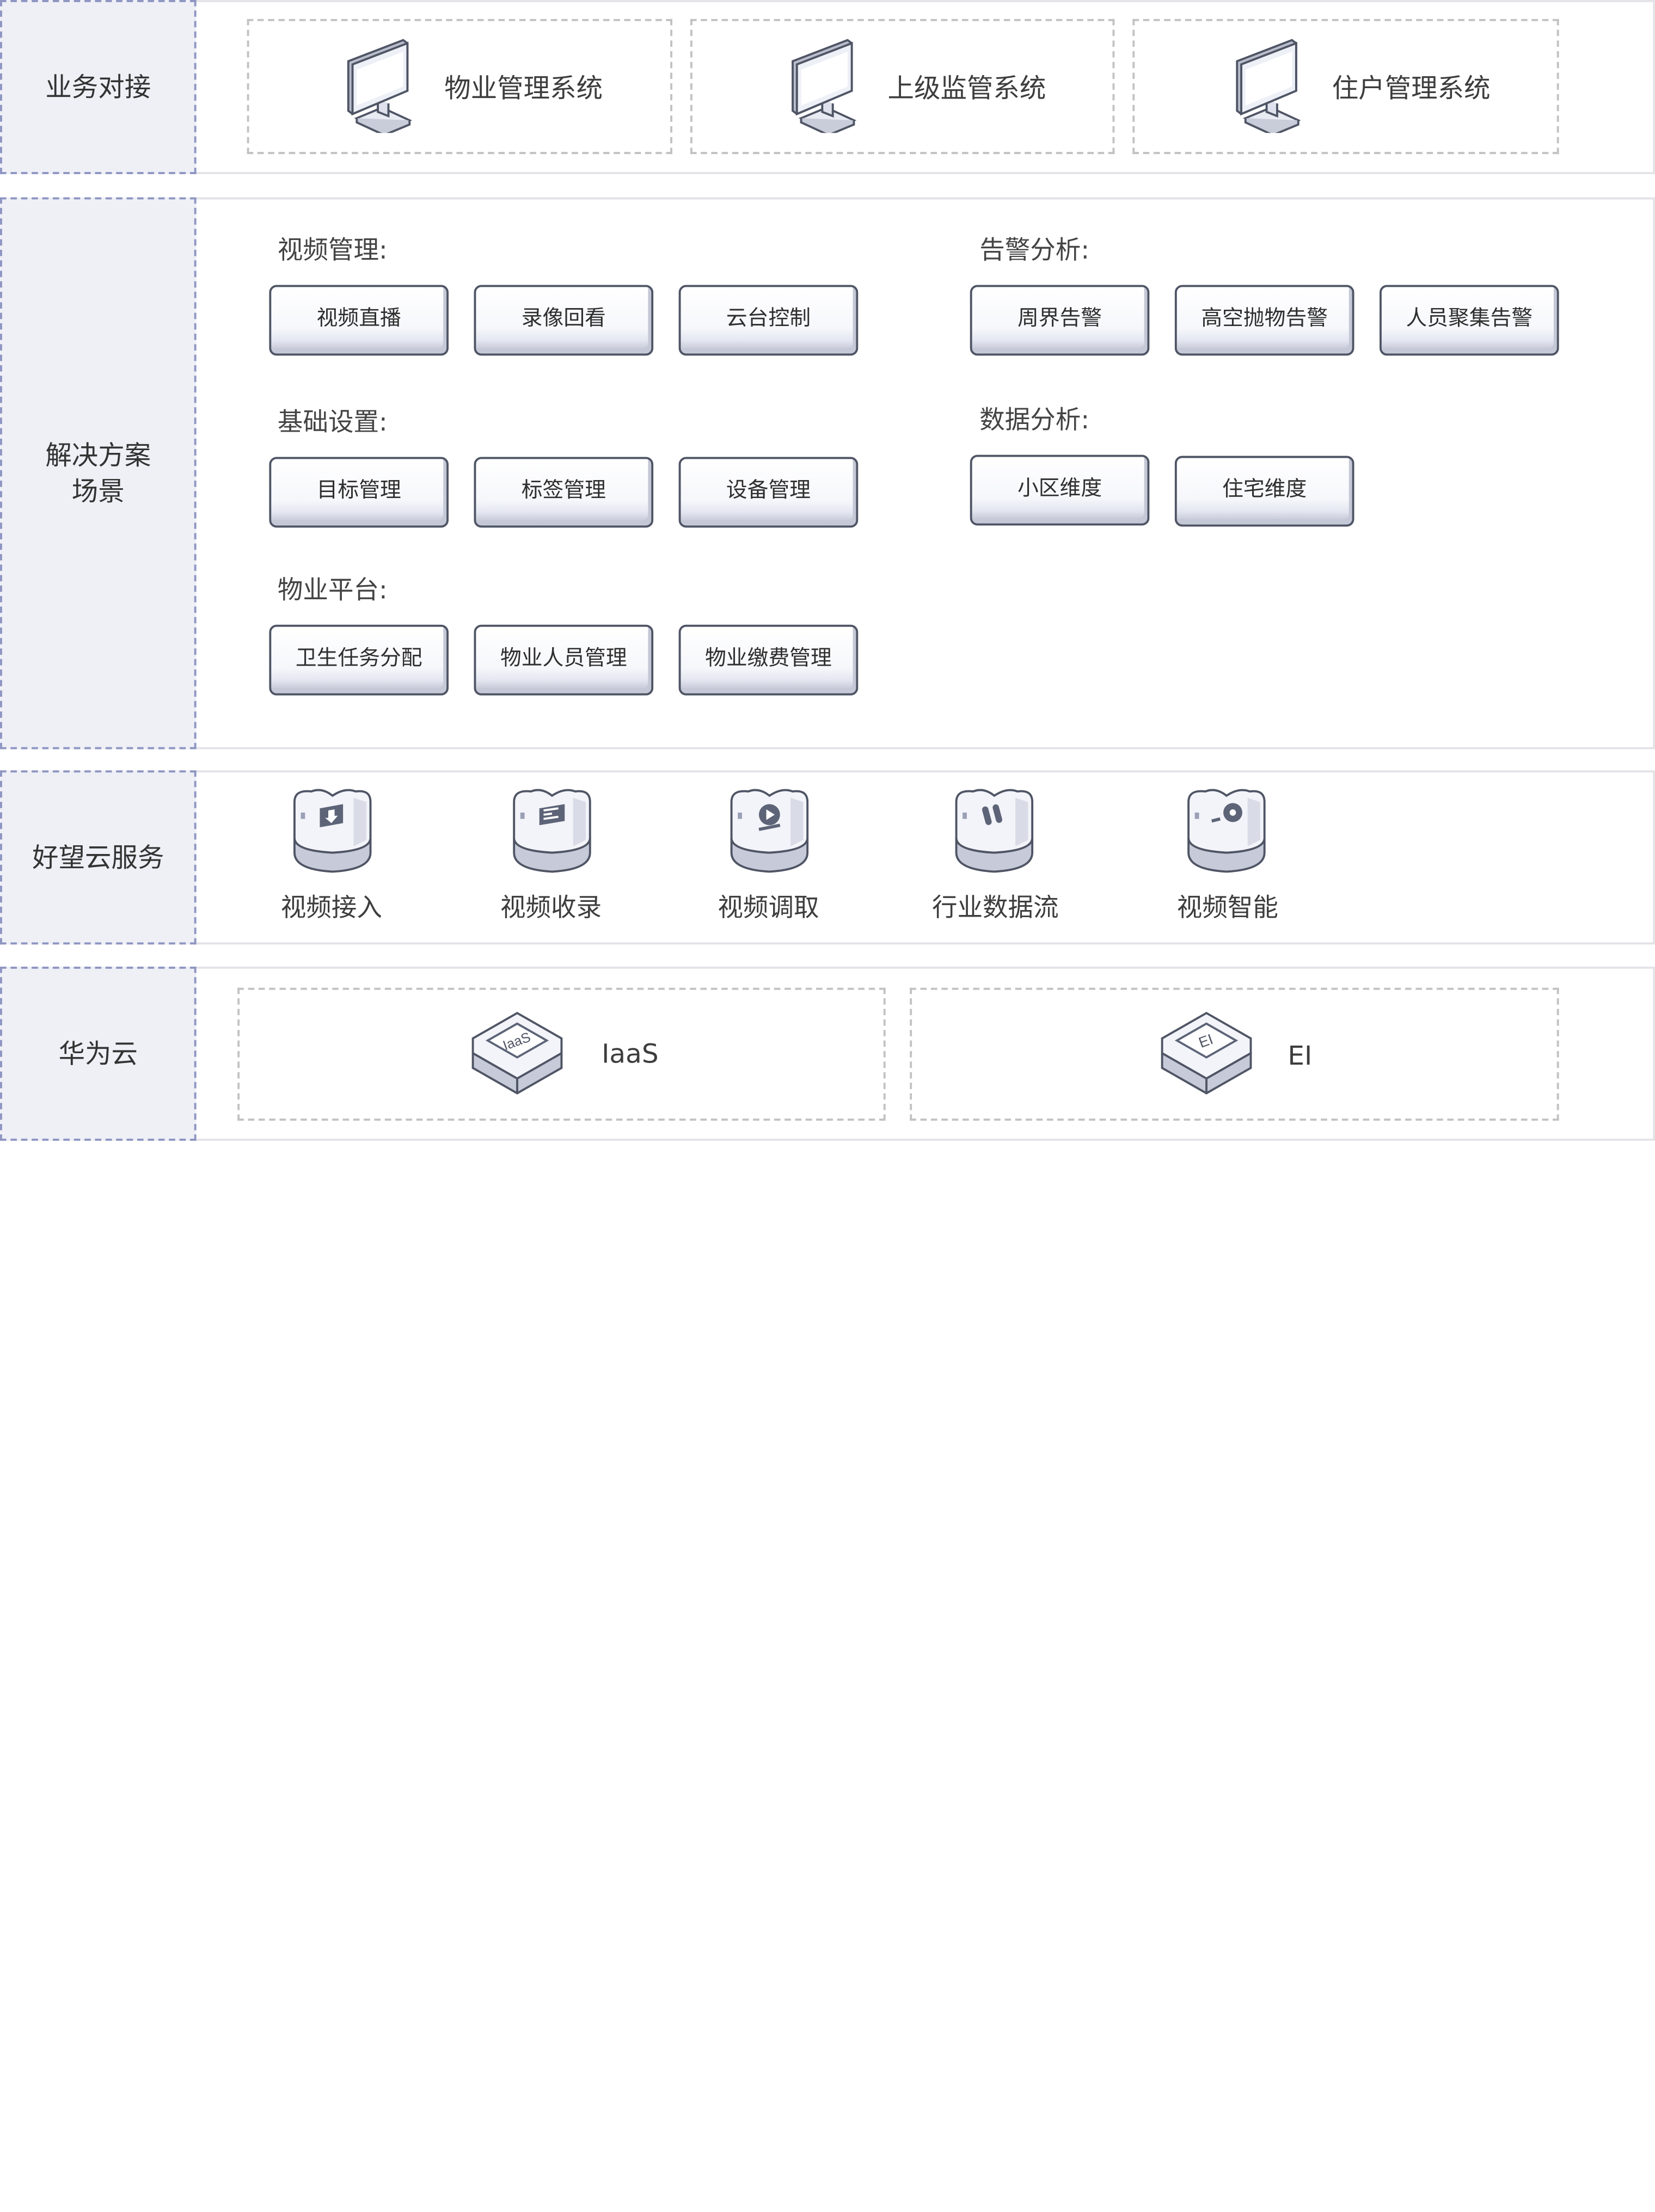 Image resolution: width=1655 pixels, height=2212 pixels. I want to click on solution-button-live-video: 视频直播, so click(359, 321).